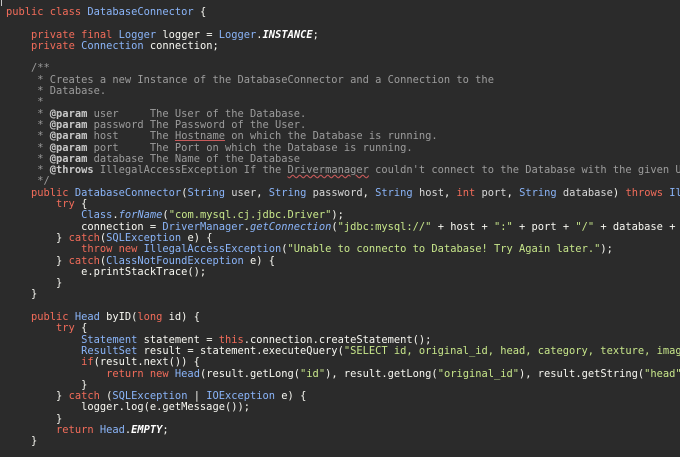 This screenshot has height=457, width=680. What do you see at coordinates (343, 12) in the screenshot?
I see `code-line: public class DatabaseConnector {` at bounding box center [343, 12].